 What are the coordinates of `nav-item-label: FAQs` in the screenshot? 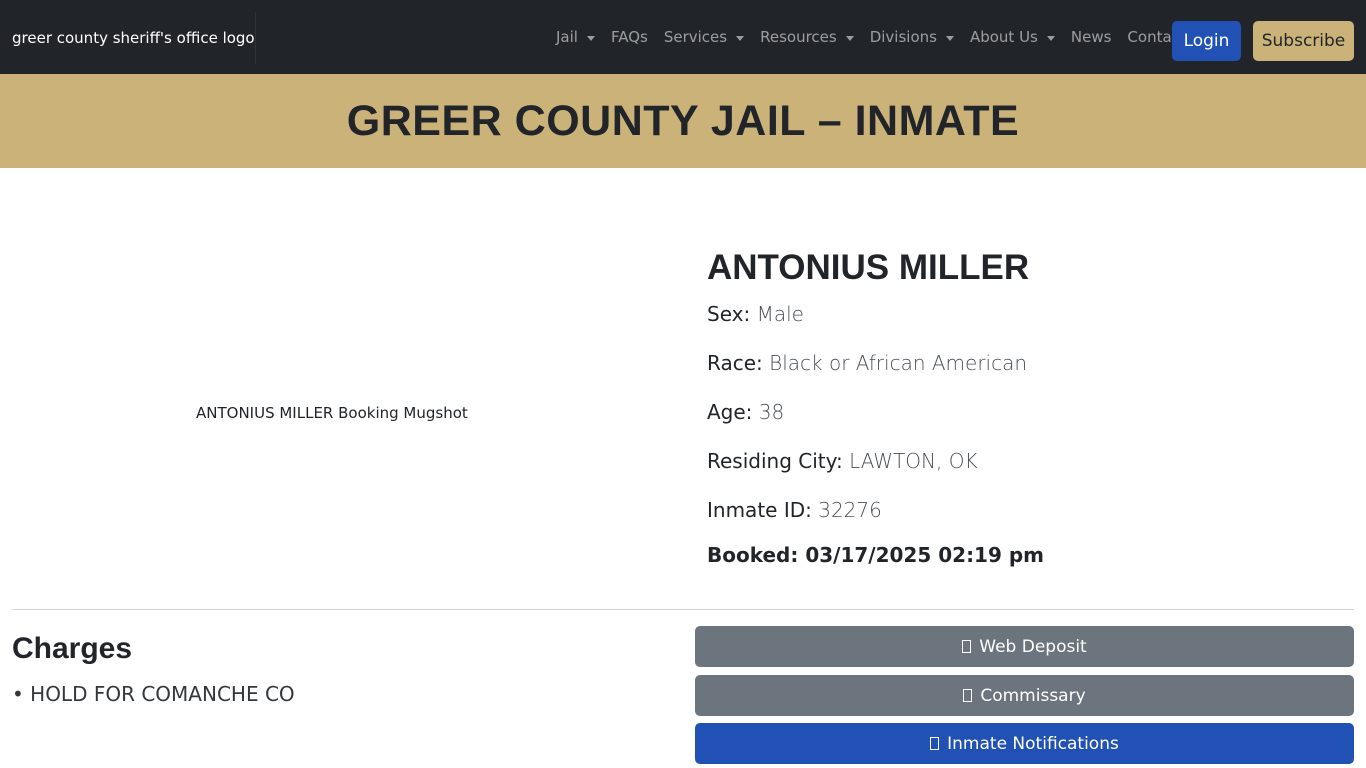 It's located at (629, 37).